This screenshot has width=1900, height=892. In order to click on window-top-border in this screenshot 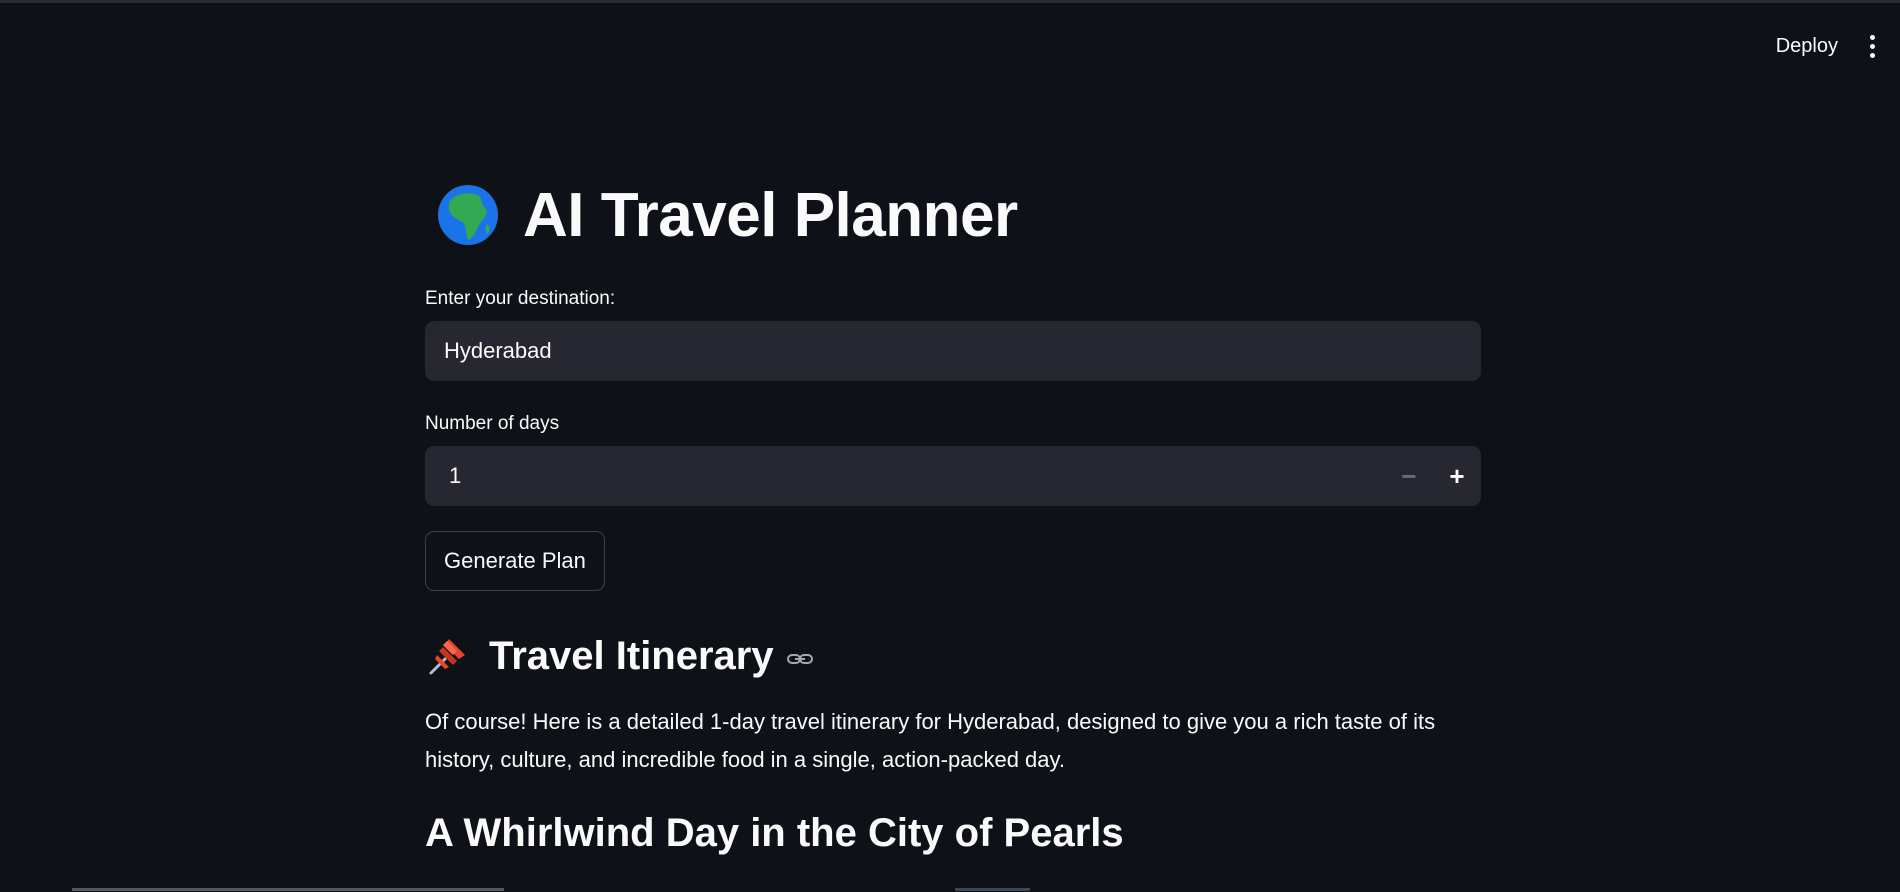, I will do `click(950, 1)`.